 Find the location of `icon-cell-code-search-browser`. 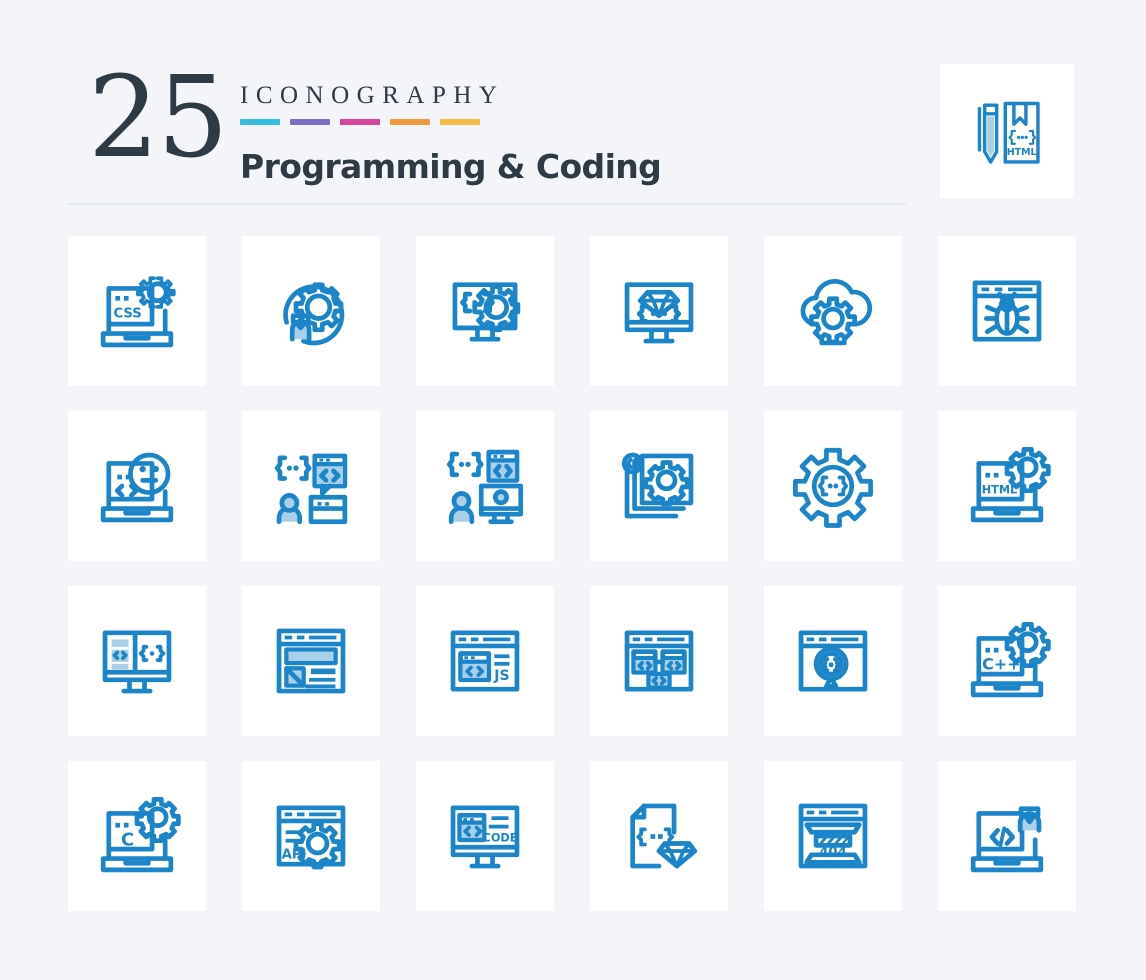

icon-cell-code-search-browser is located at coordinates (833, 661).